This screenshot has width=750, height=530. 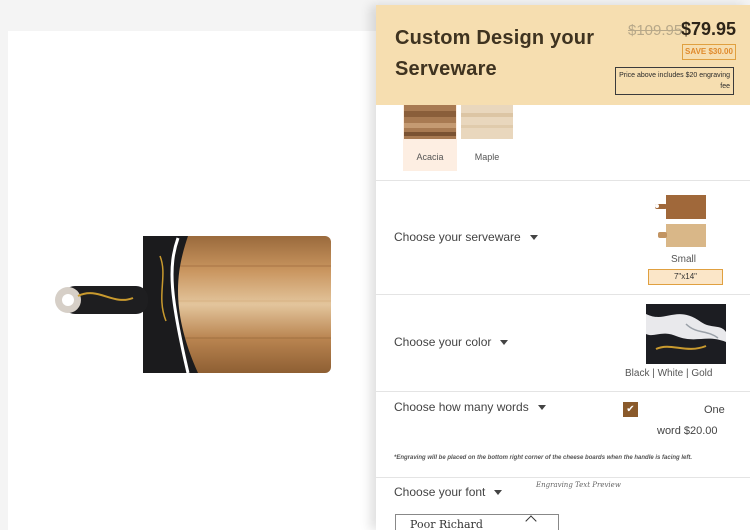 I want to click on words-dropdown: Choose how many words, so click(x=470, y=407).